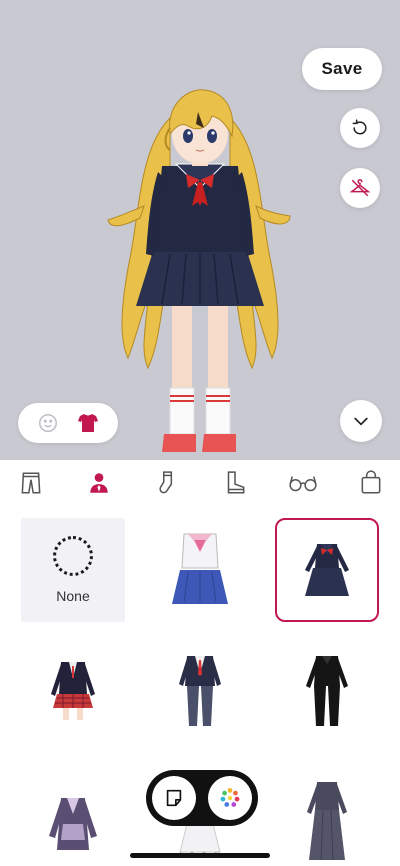 The width and height of the screenshot is (400, 866). I want to click on mode-toggle, so click(68, 423).